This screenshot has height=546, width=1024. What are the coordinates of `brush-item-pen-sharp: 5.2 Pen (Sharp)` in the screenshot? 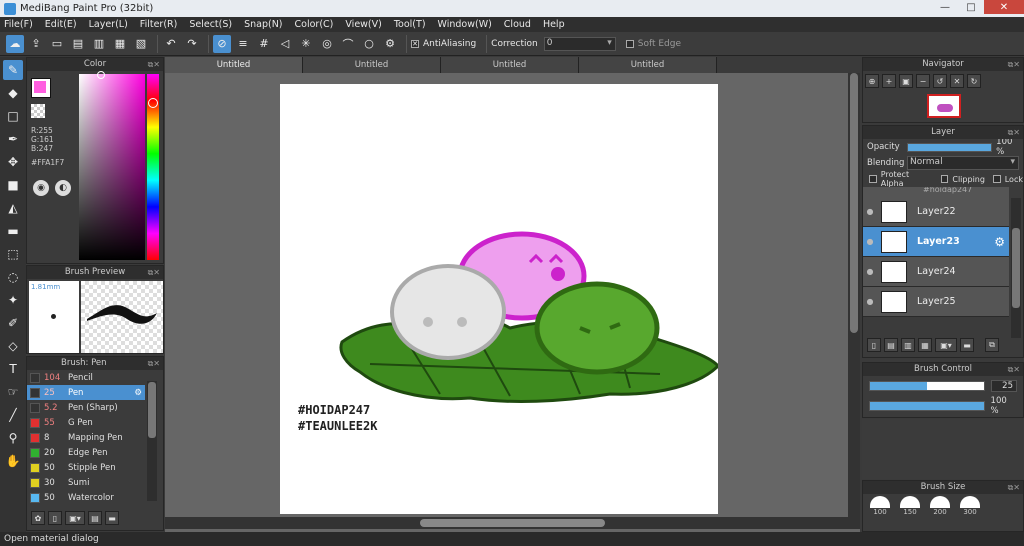 It's located at (86, 407).